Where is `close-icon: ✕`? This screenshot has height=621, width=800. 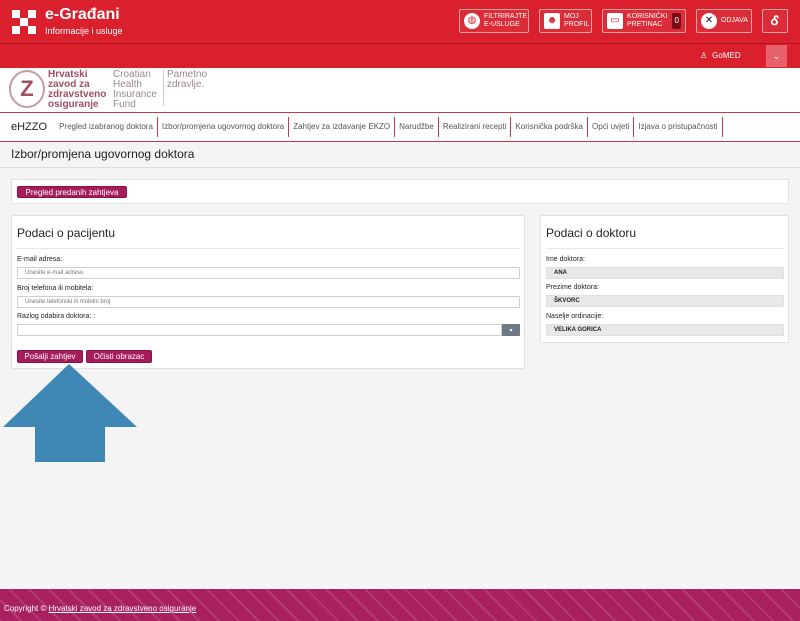
close-icon: ✕ is located at coordinates (709, 21).